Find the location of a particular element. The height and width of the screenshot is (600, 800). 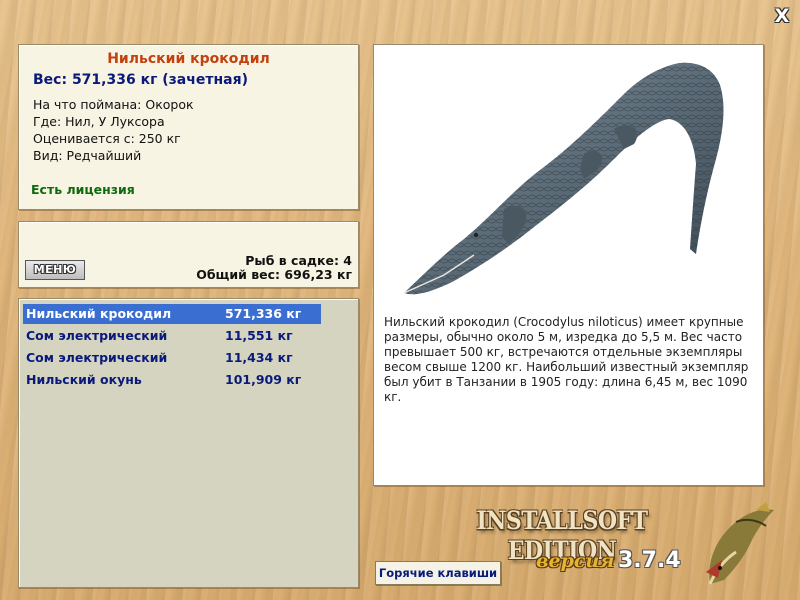

close-icon: X is located at coordinates (782, 16).